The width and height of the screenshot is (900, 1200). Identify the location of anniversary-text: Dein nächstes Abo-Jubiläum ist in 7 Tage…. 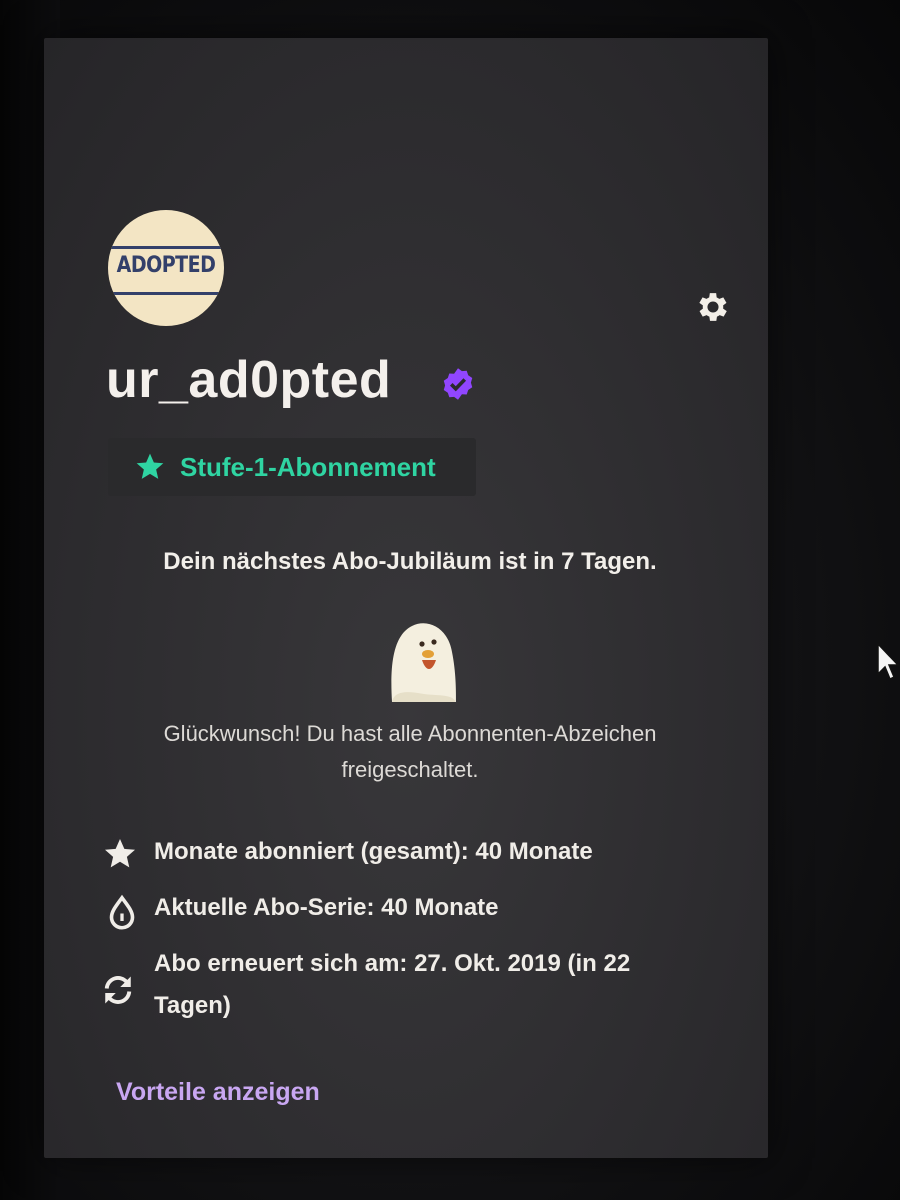
(410, 562).